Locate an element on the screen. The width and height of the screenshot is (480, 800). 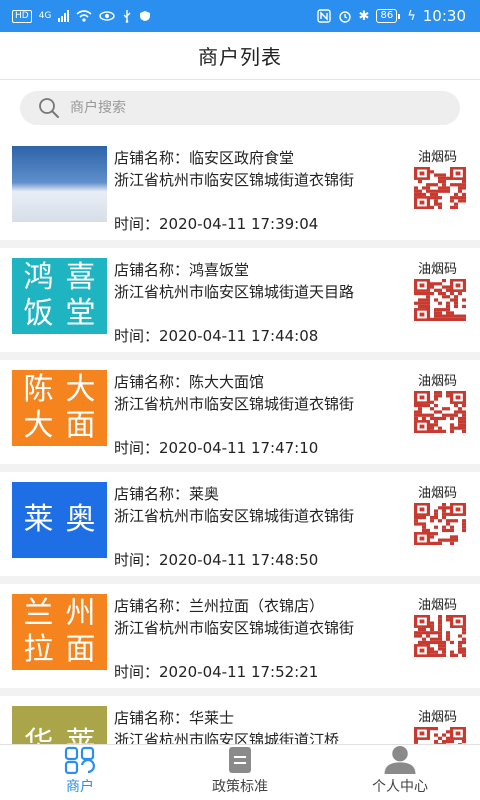
merchant-thumbnail: 华莱 is located at coordinates (59, 725).